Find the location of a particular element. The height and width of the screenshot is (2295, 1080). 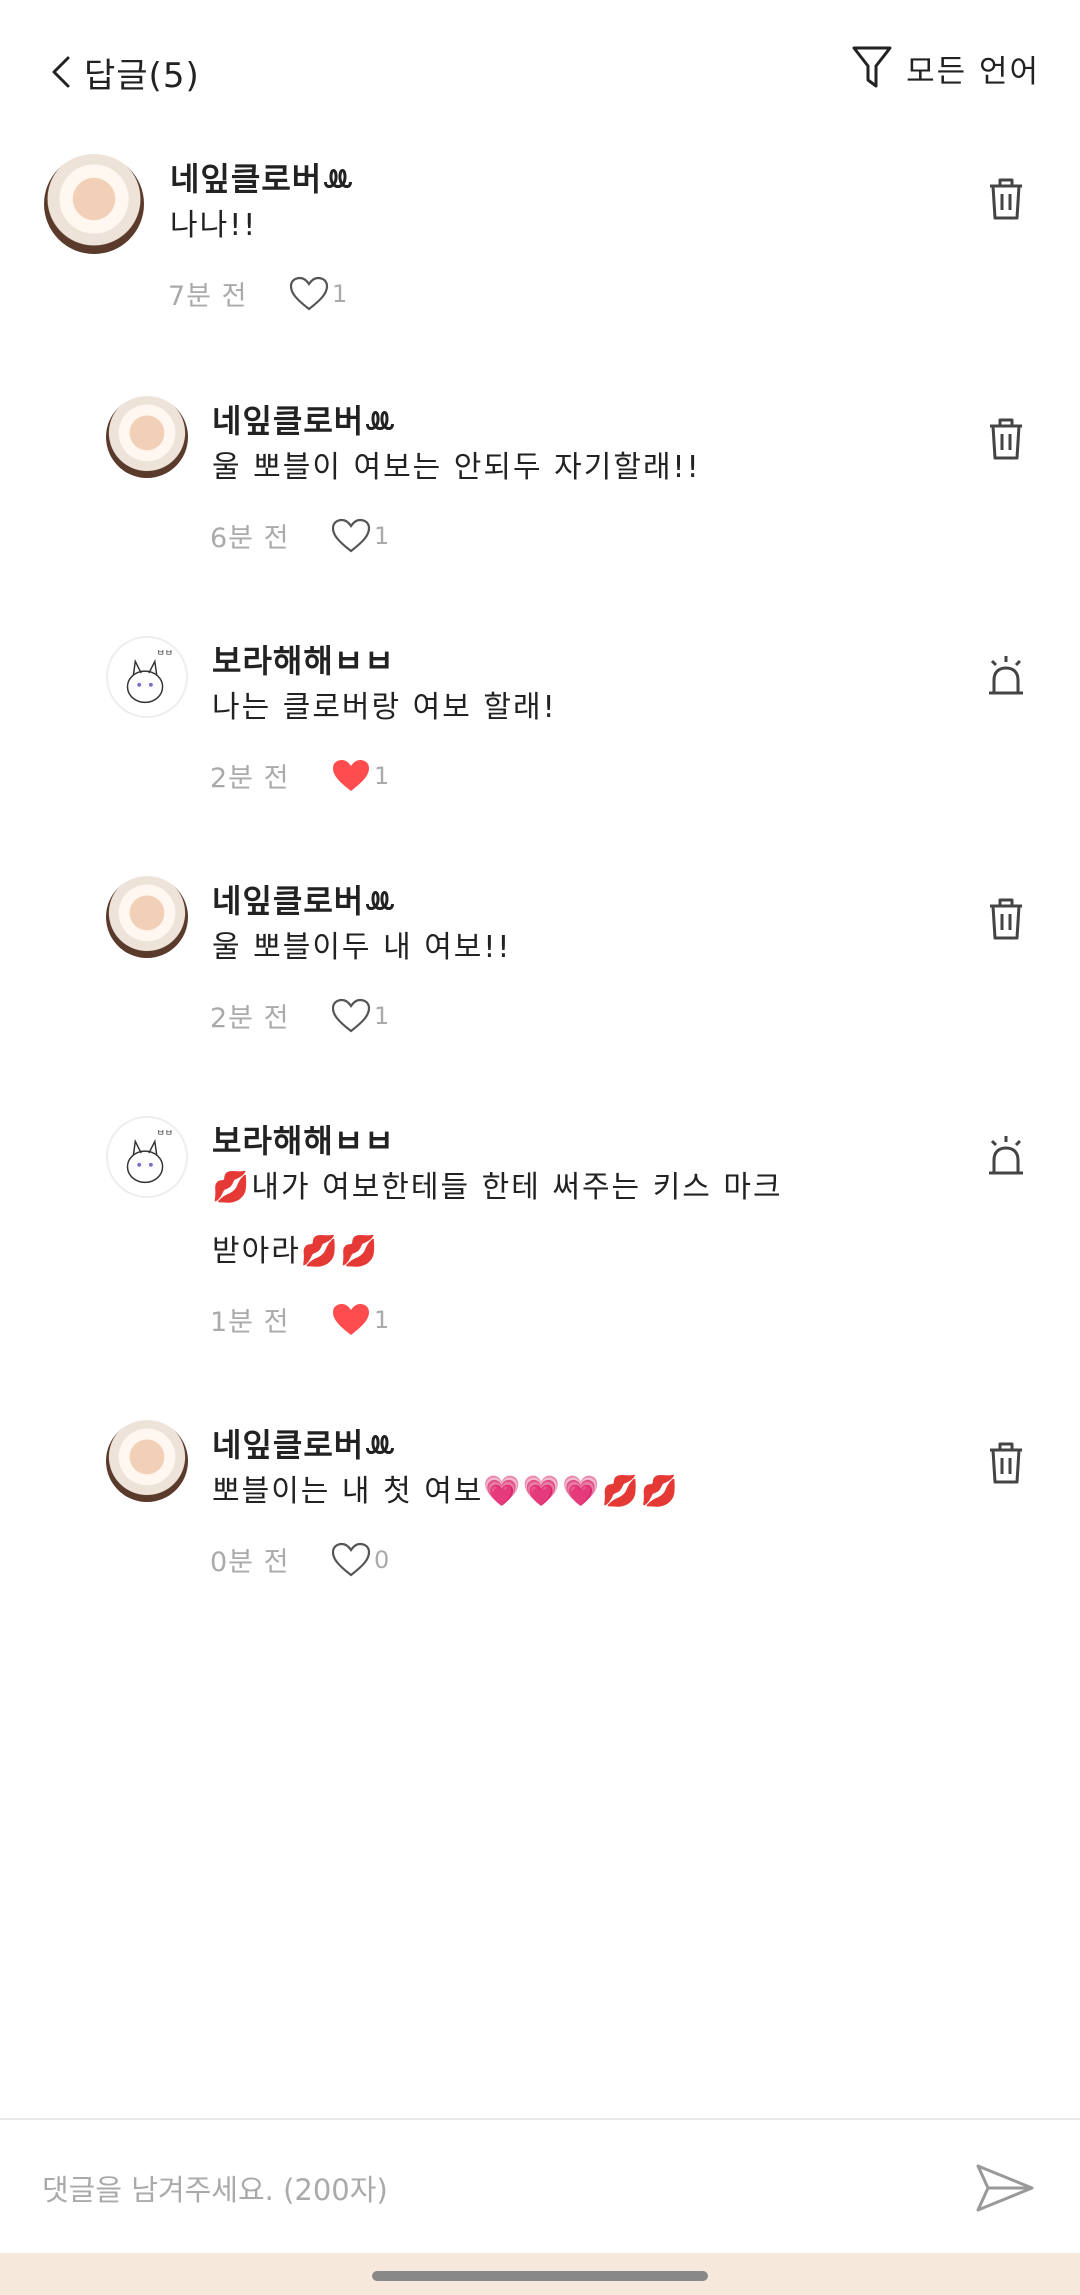

comment-meta: 0분 전 0 is located at coordinates (299, 1559).